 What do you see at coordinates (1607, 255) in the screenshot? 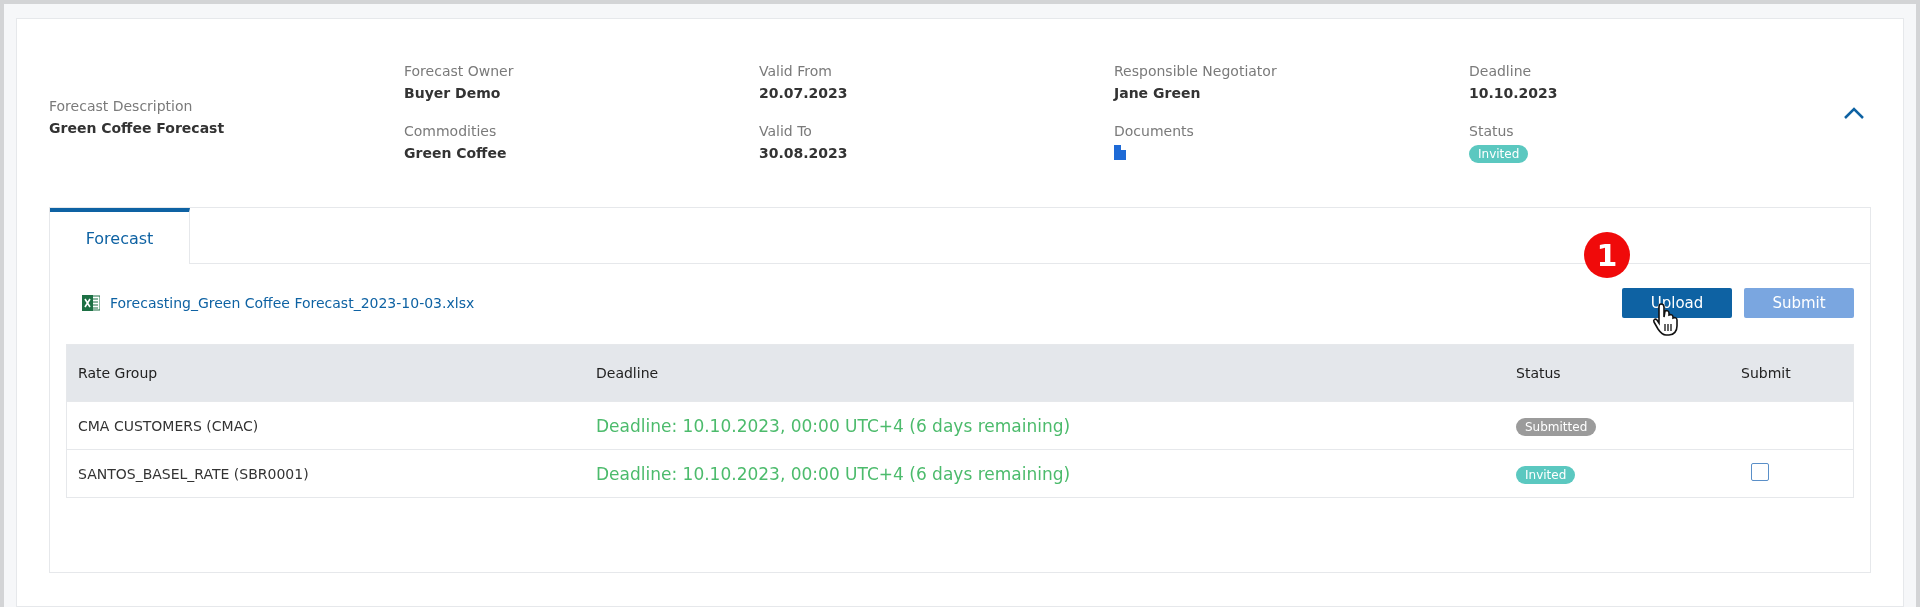
I see `step-marker: 1` at bounding box center [1607, 255].